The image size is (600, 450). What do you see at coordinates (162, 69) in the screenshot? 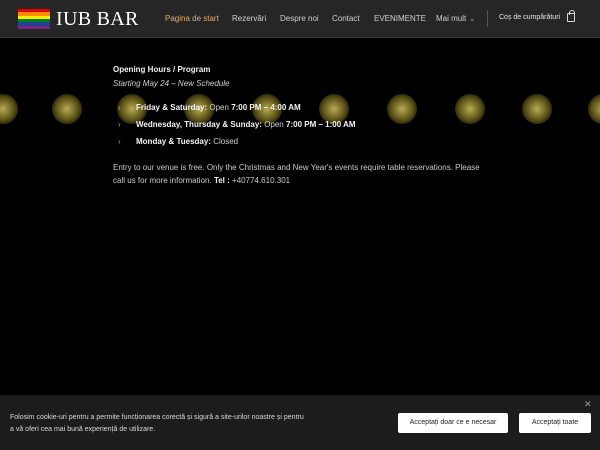
I see `section-title: Opening Hours / Program` at bounding box center [162, 69].